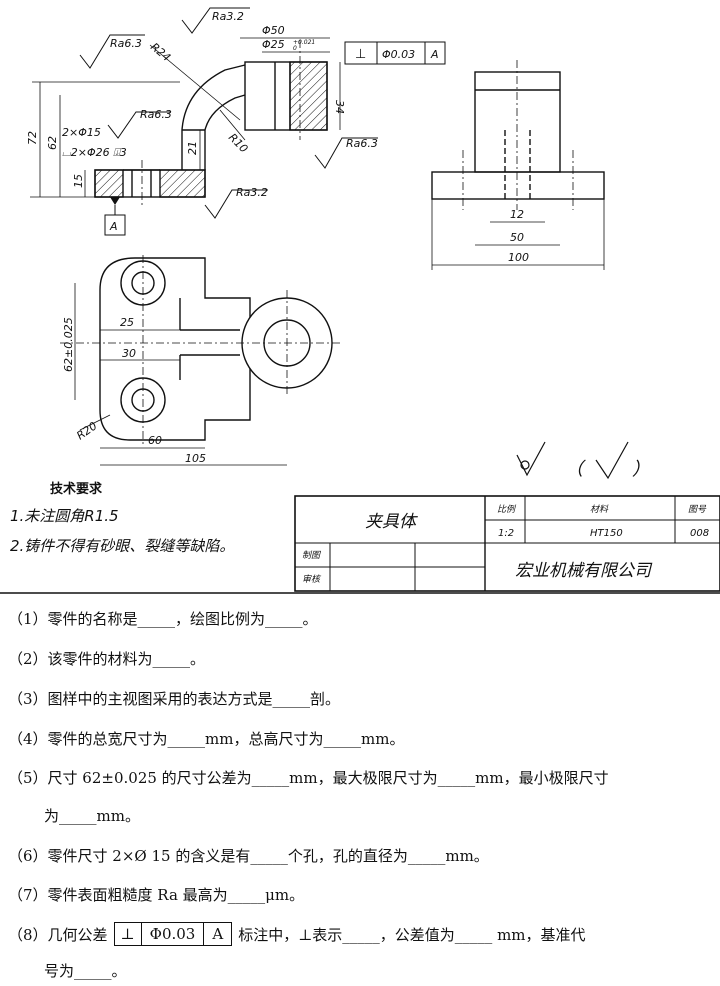 The width and height of the screenshot is (720, 986). Describe the element at coordinates (507, 509) in the screenshot. I see `scale-header: 比例` at that location.